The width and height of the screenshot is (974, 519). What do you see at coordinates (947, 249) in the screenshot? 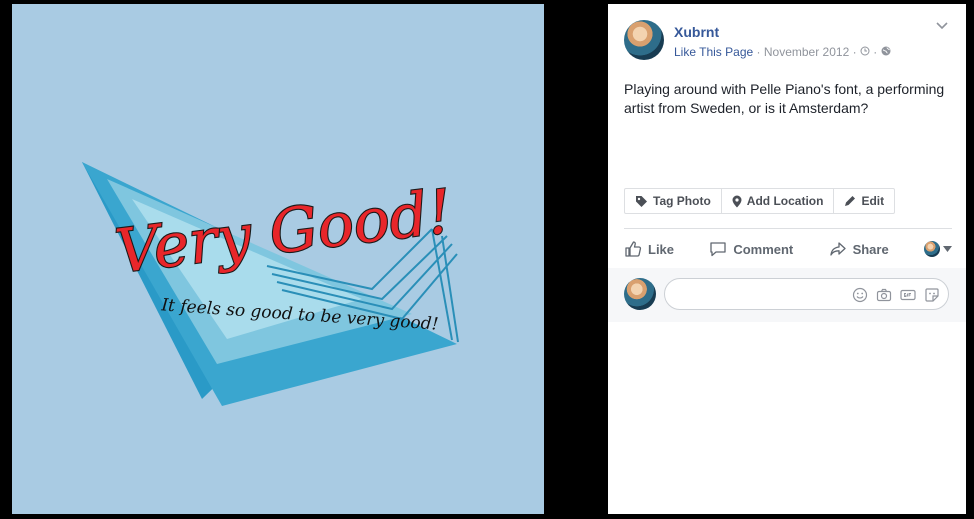
I see `caret-down-icon` at bounding box center [947, 249].